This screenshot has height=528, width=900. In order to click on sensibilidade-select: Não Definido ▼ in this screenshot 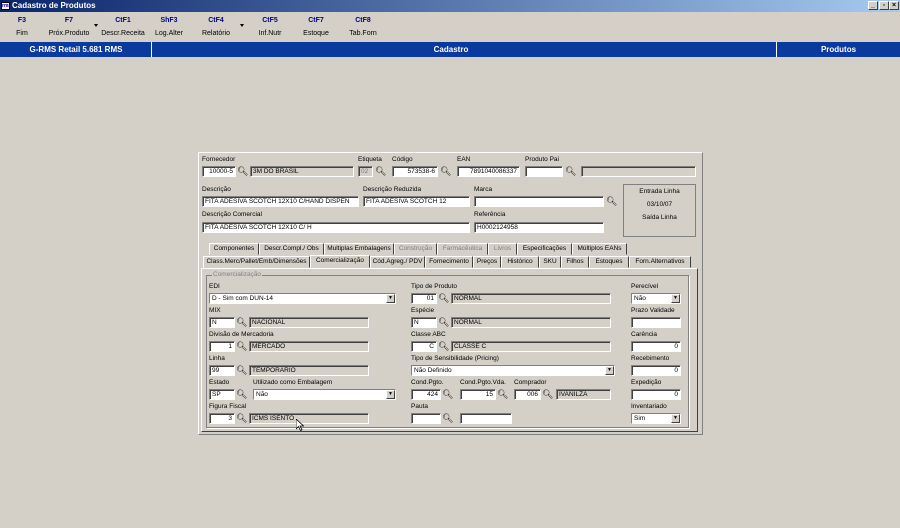, I will do `click(513, 370)`.